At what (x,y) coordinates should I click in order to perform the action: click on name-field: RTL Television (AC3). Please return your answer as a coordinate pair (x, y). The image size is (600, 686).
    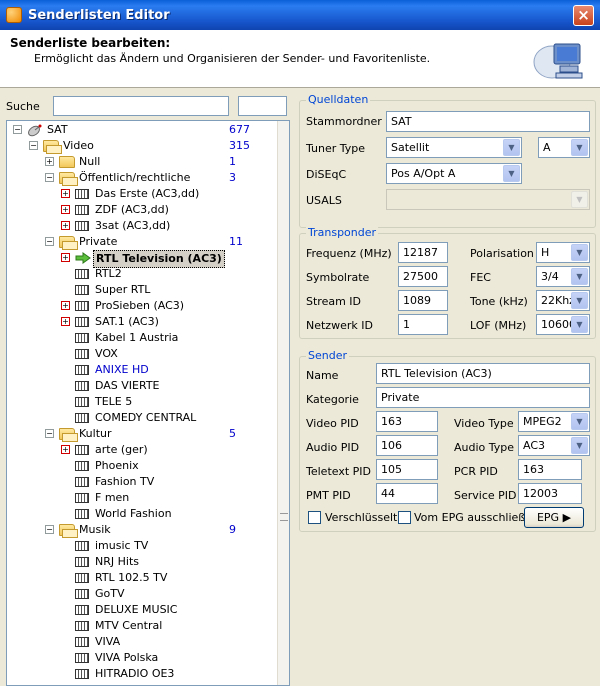
    Looking at the image, I should click on (483, 373).